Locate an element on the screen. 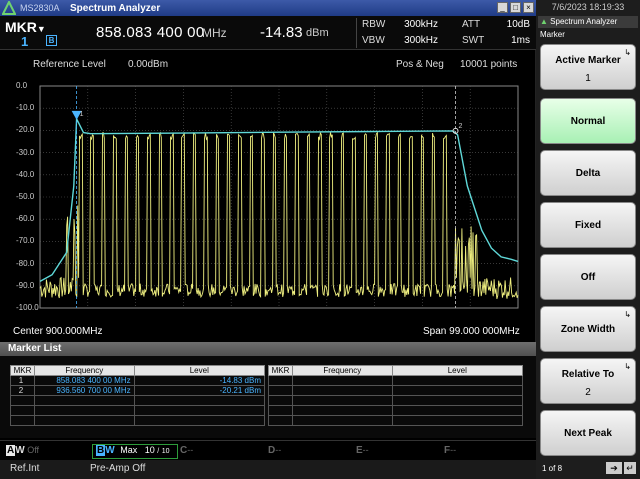  submenu-arrow-icon: ↳ is located at coordinates (627, 314).